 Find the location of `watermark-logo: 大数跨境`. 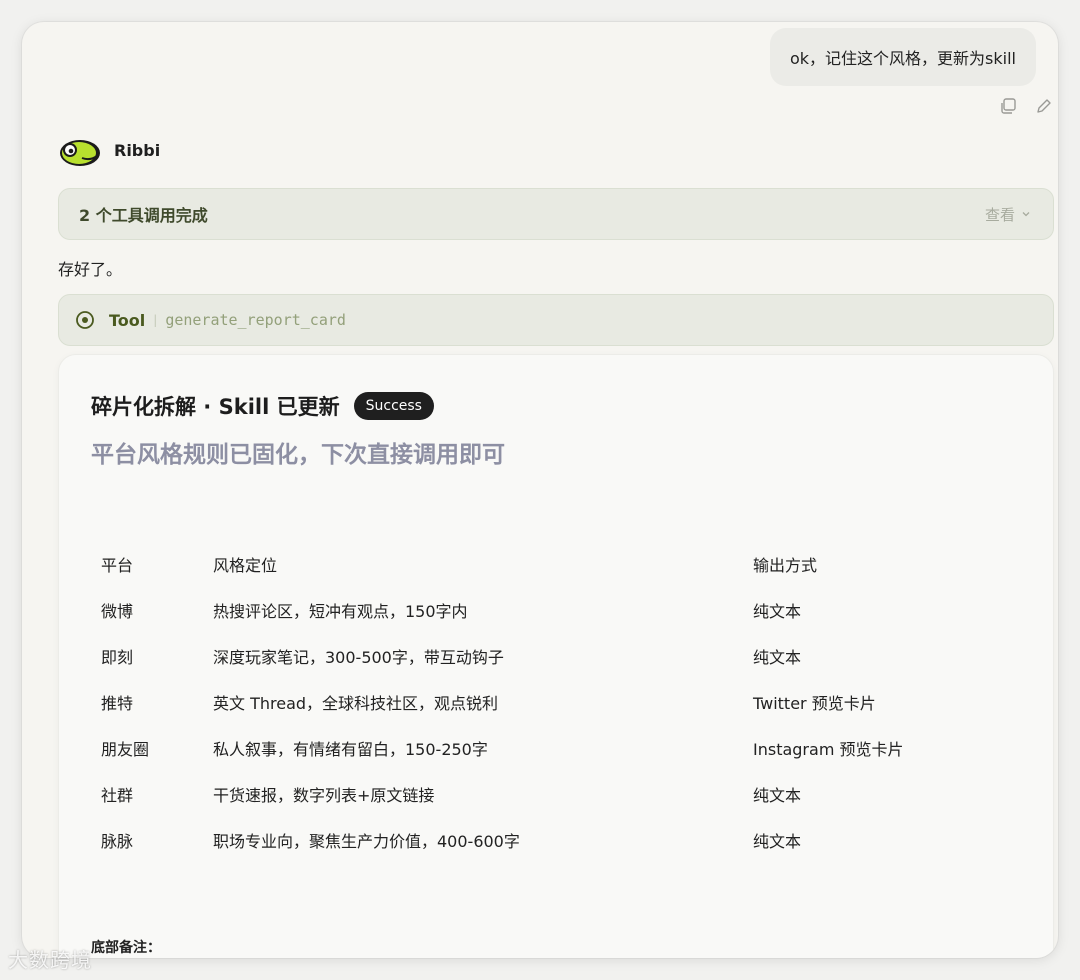

watermark-logo: 大数跨境 is located at coordinates (50, 960).